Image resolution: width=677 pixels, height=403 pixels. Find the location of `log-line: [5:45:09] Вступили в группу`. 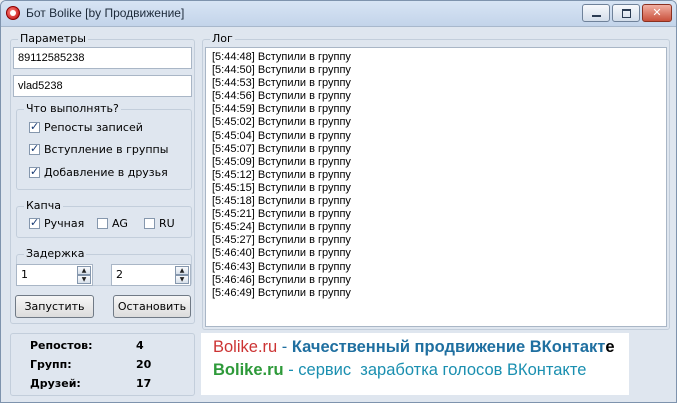

log-line: [5:45:09] Вступили в группу is located at coordinates (281, 161).